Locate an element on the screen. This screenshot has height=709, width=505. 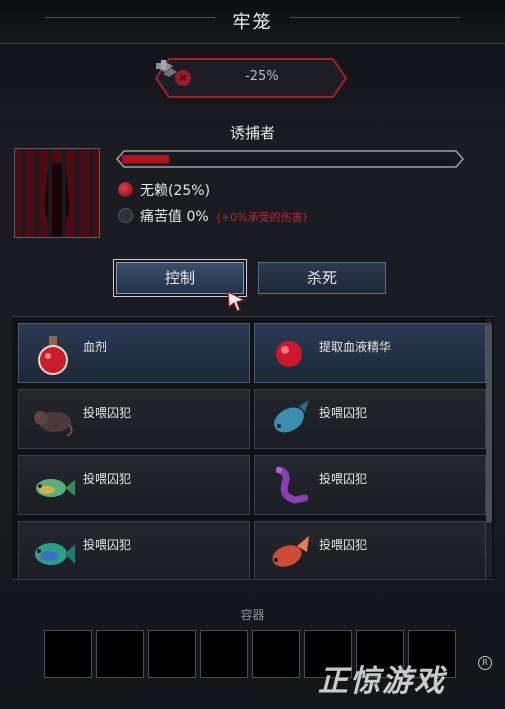
control-button: 控制 is located at coordinates (180, 278).